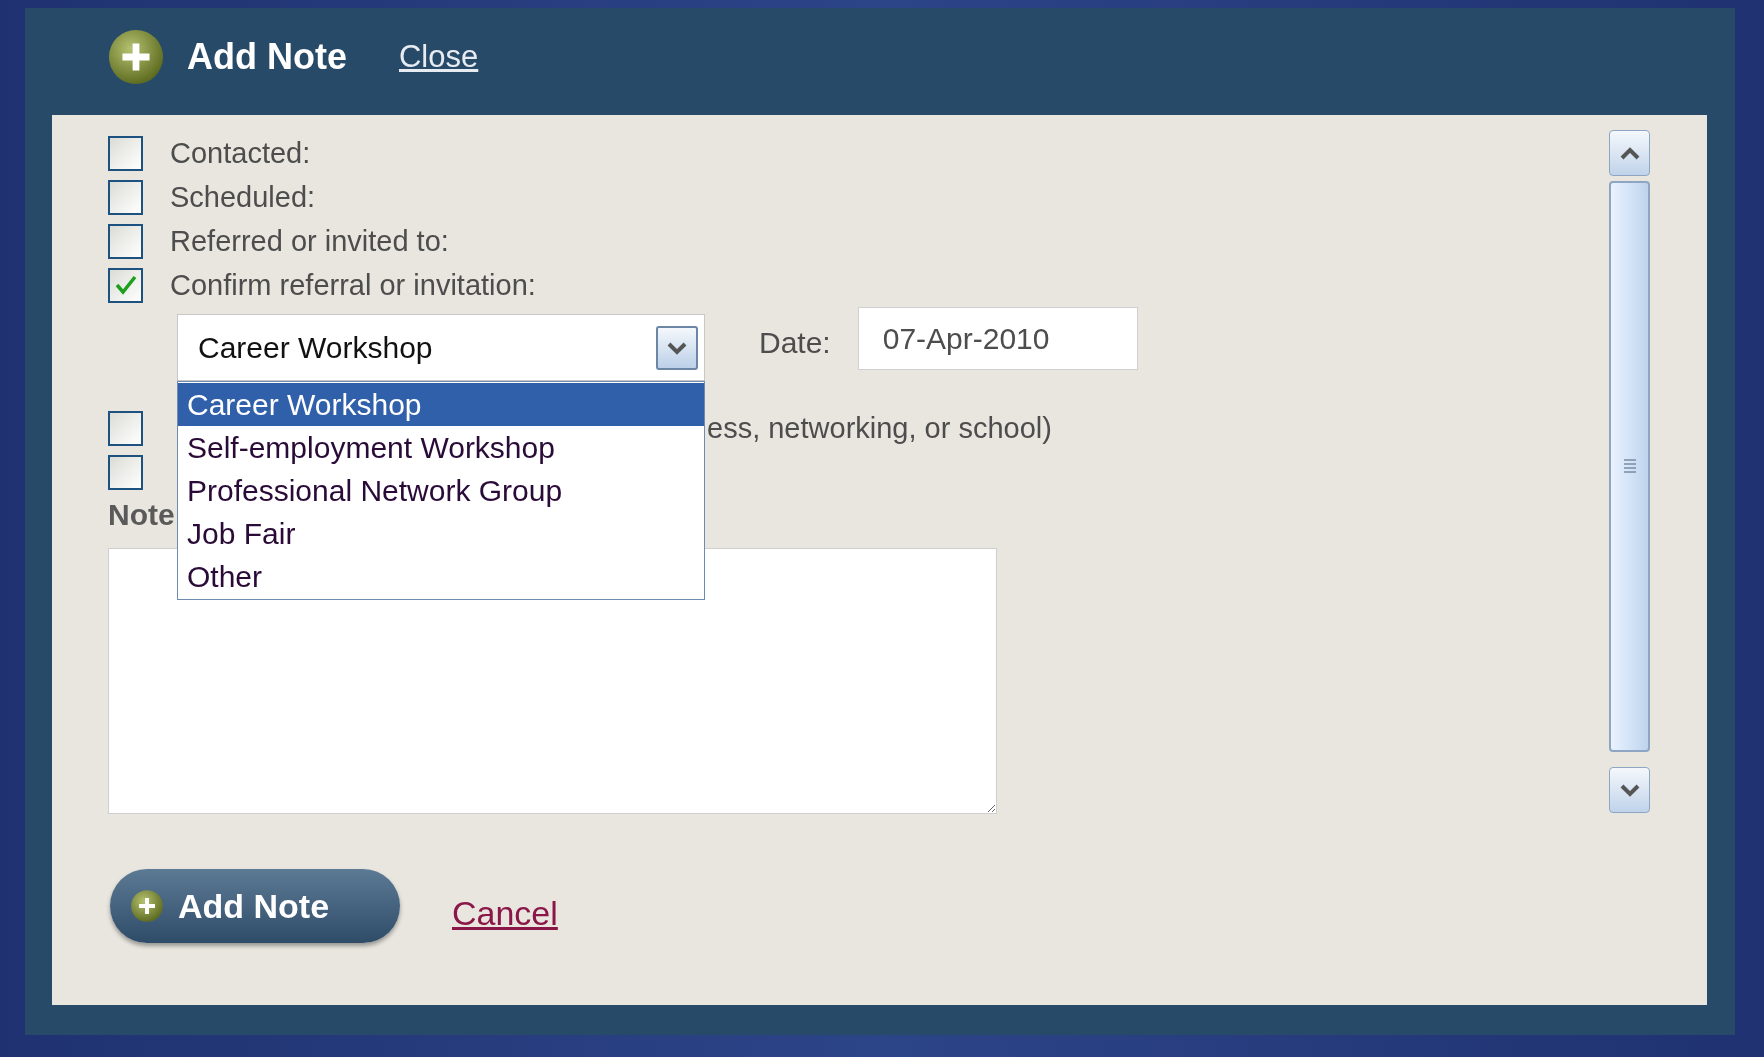 Image resolution: width=1764 pixels, height=1057 pixels. Describe the element at coordinates (141, 515) in the screenshot. I see `note-label: Note` at that location.